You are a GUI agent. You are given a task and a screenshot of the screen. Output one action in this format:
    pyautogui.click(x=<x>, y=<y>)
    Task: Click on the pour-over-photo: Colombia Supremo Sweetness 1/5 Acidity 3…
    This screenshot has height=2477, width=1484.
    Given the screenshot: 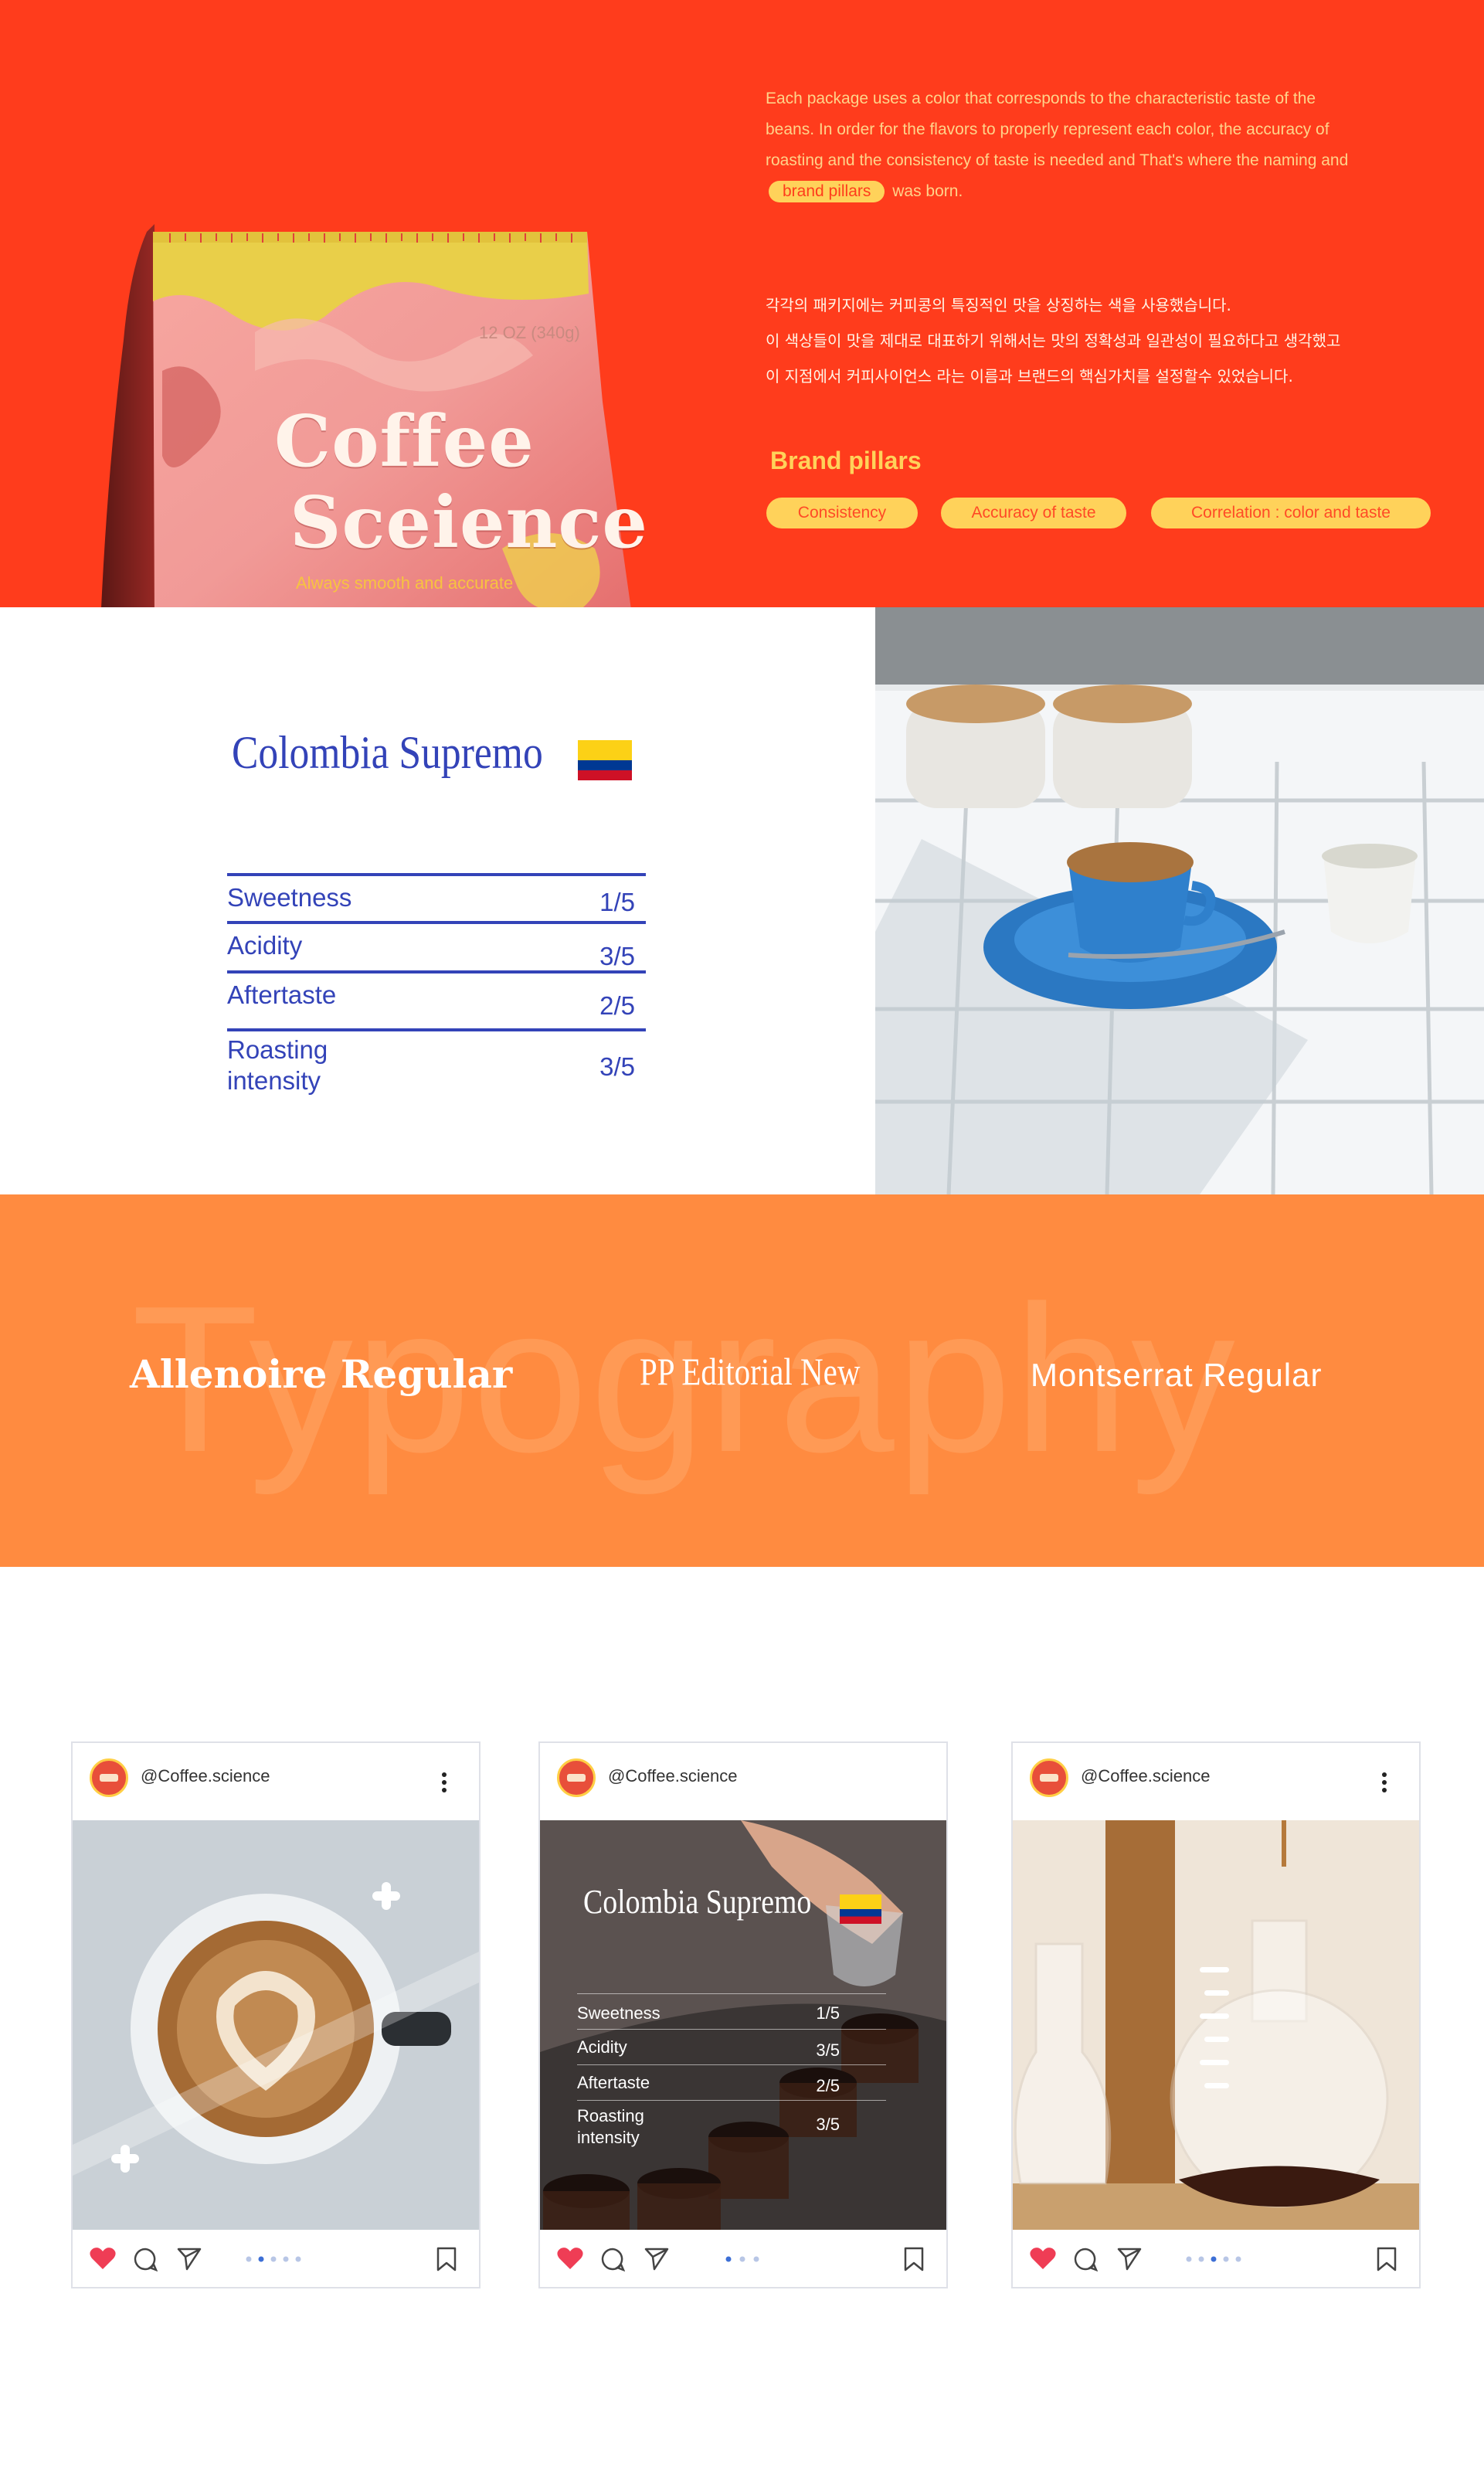 What is the action you would take?
    pyautogui.click(x=743, y=2025)
    